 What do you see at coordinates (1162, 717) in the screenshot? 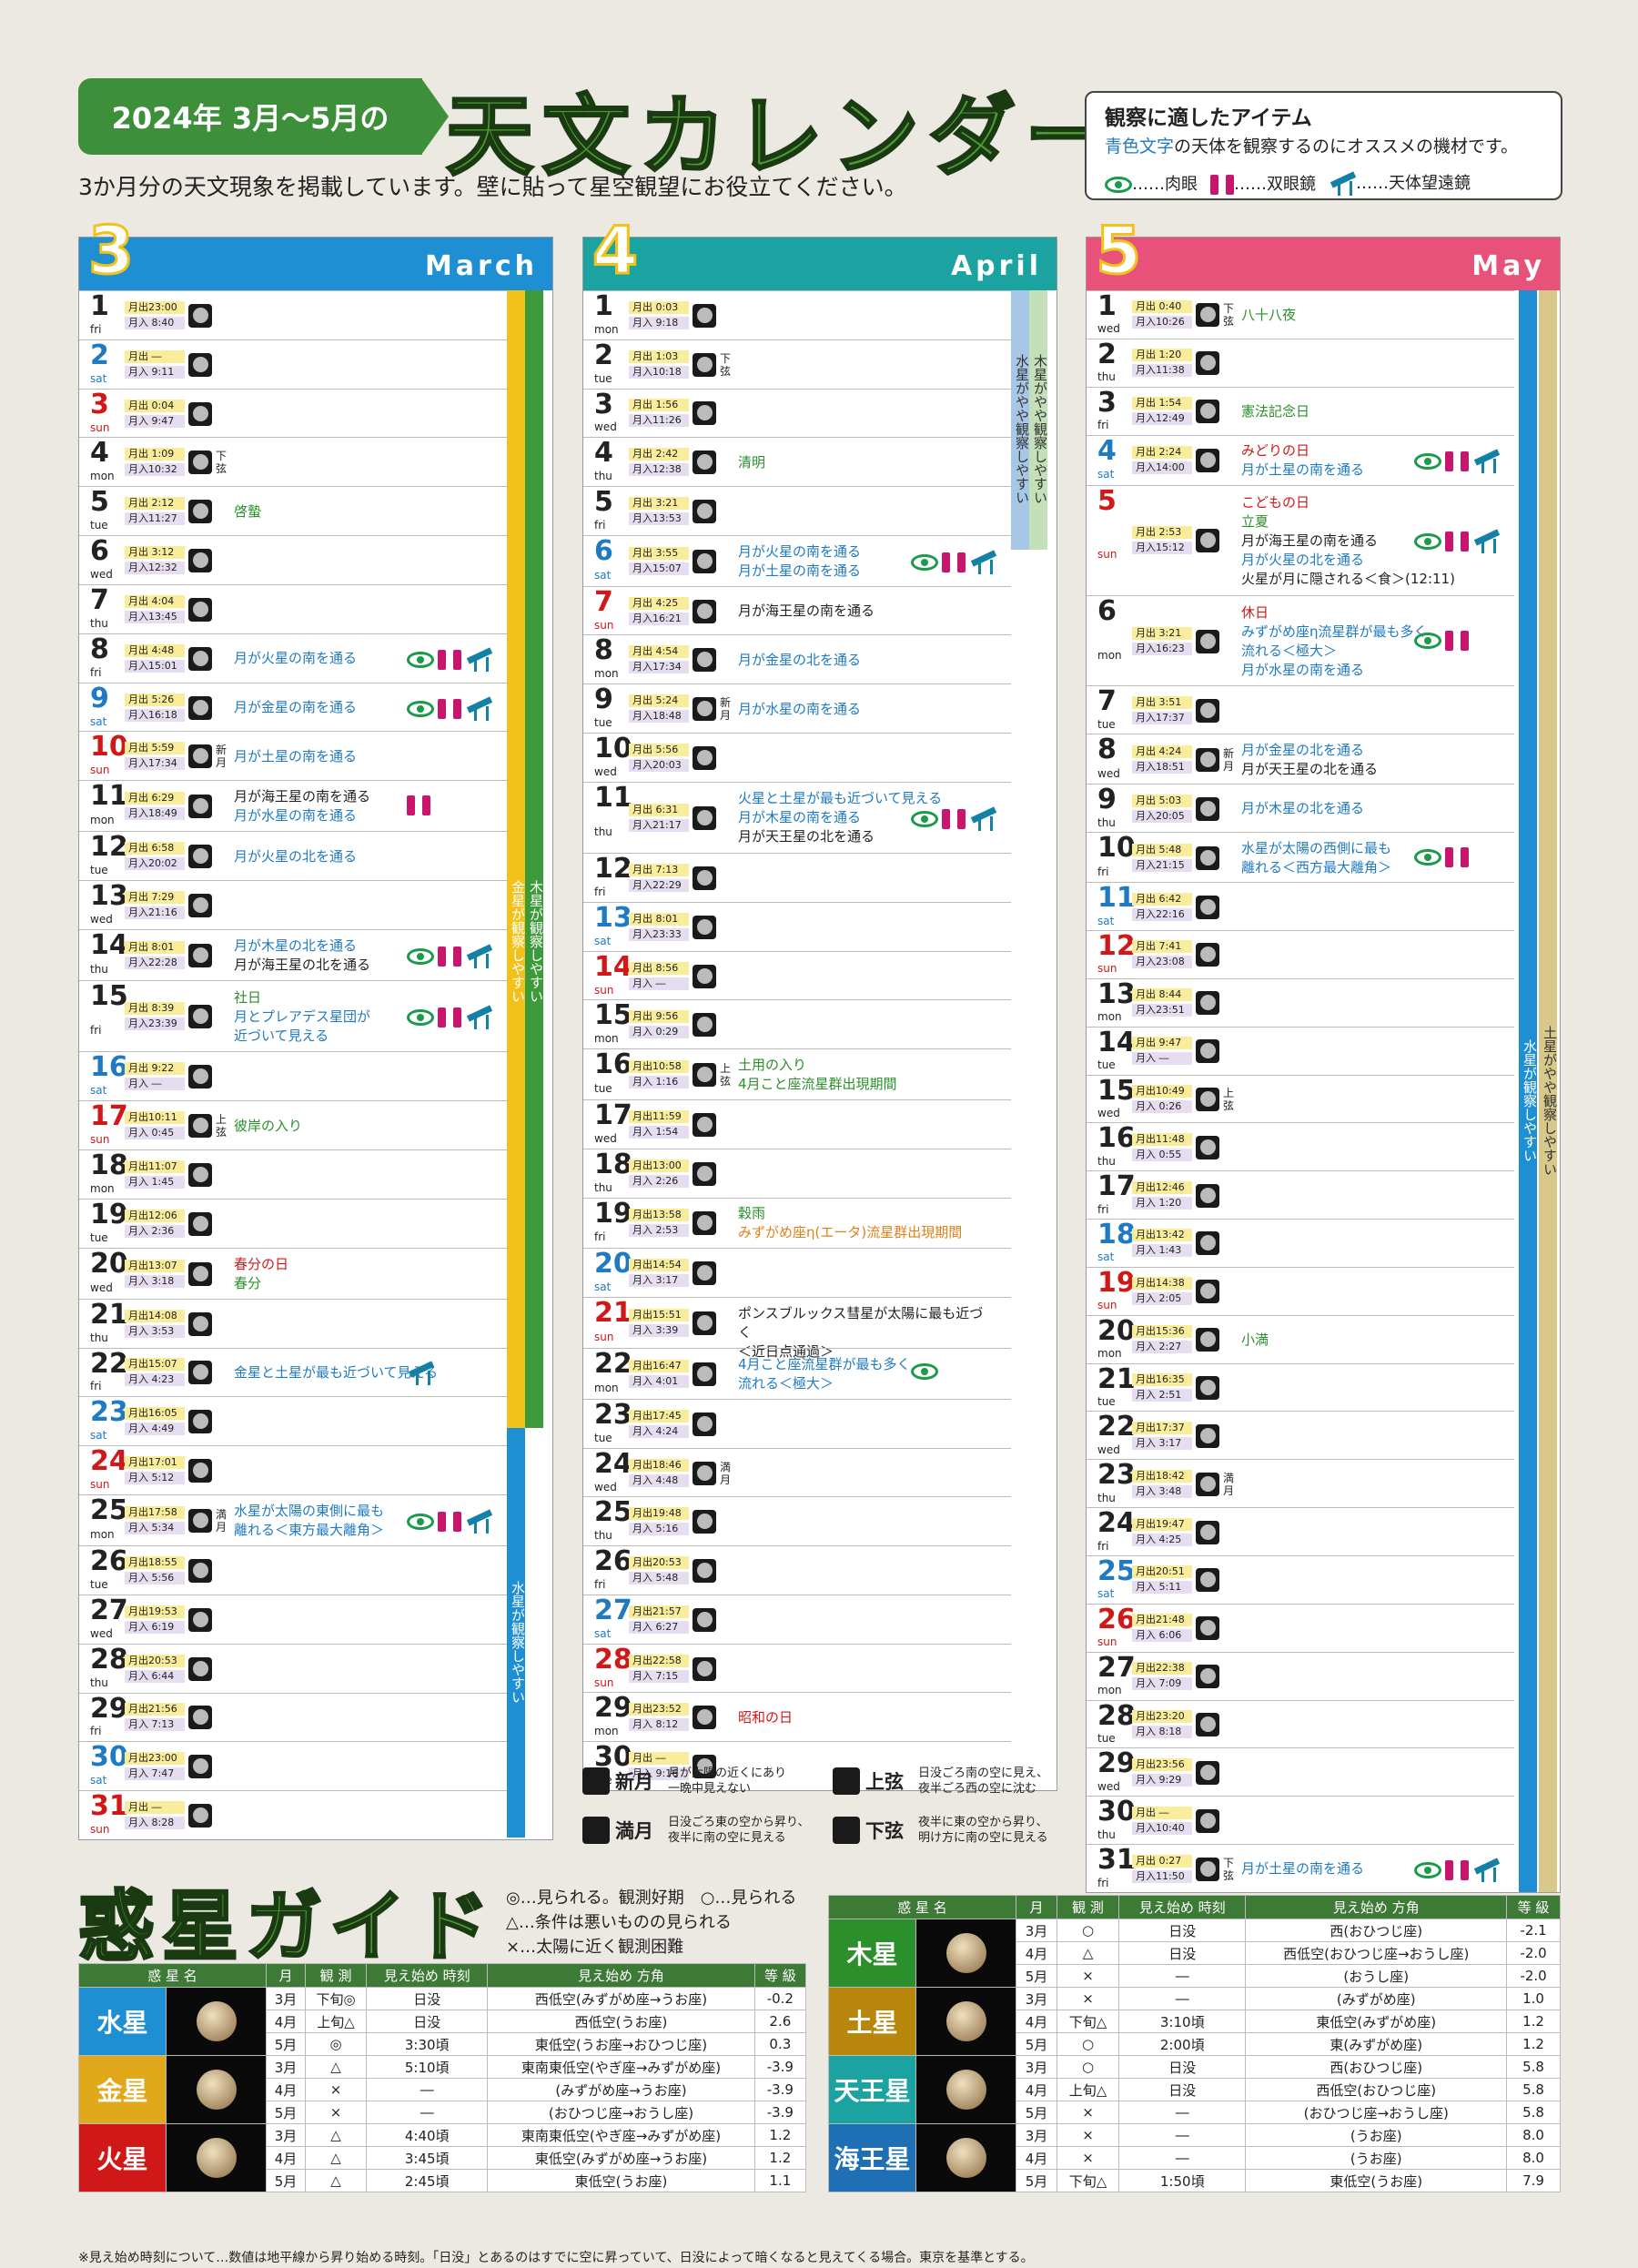
I see `moonset-time: 月入17:37` at bounding box center [1162, 717].